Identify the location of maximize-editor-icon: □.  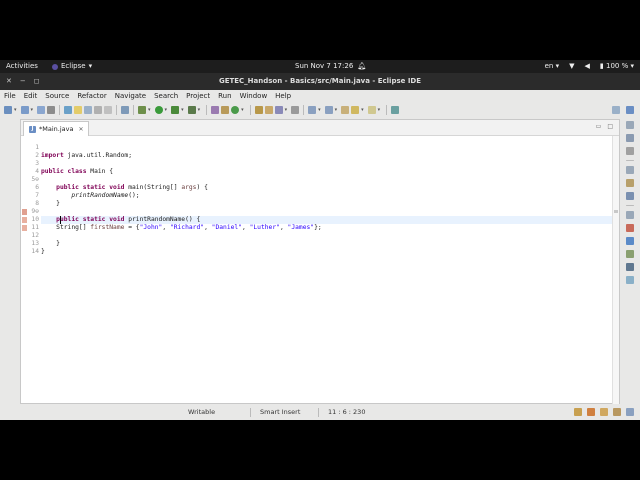
(610, 126).